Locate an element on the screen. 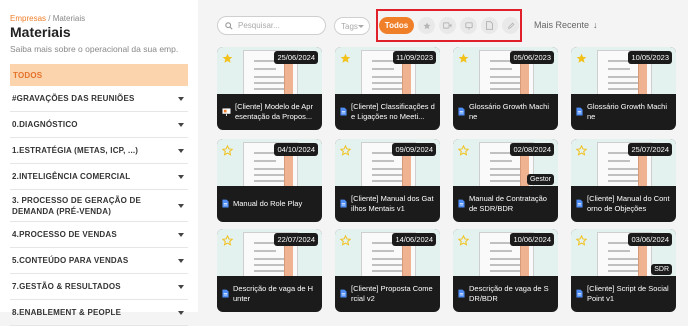 The image size is (688, 326). tags-dropdown: Tags is located at coordinates (352, 26).